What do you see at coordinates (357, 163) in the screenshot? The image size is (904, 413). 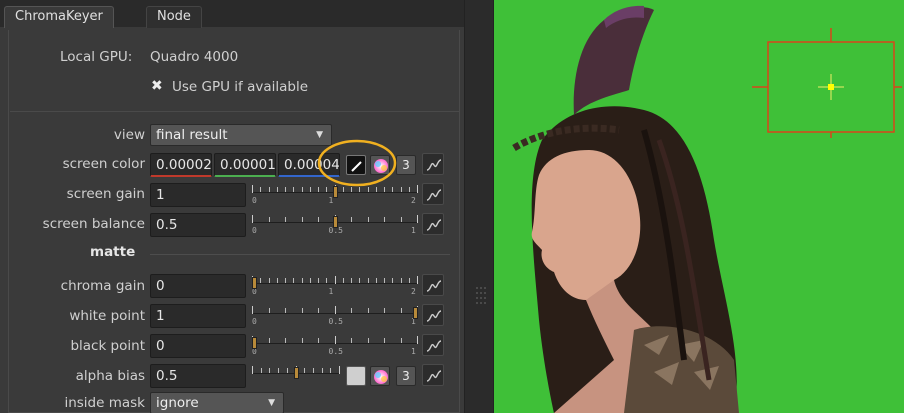 I see `highlight-circle` at bounding box center [357, 163].